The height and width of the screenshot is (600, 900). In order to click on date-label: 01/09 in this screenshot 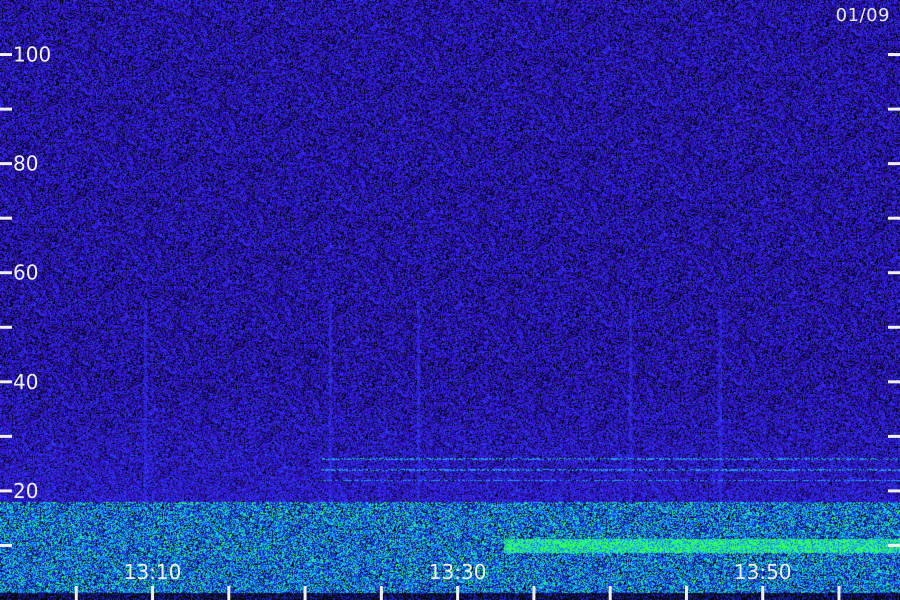, I will do `click(862, 15)`.